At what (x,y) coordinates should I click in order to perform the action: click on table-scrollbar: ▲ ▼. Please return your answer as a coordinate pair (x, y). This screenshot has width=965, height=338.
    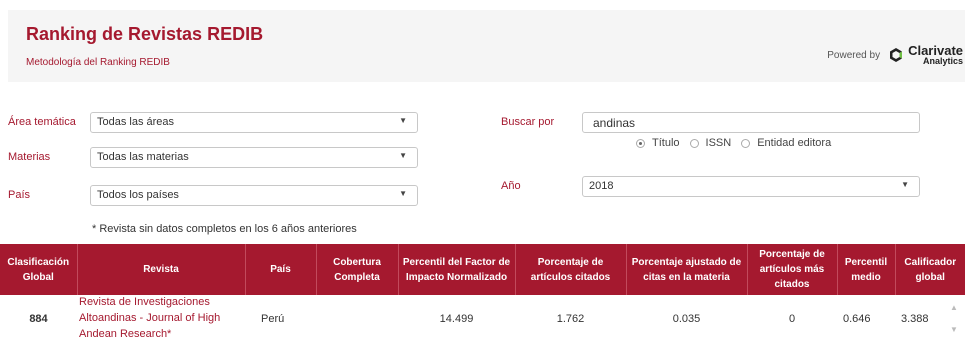
    Looking at the image, I should click on (955, 318).